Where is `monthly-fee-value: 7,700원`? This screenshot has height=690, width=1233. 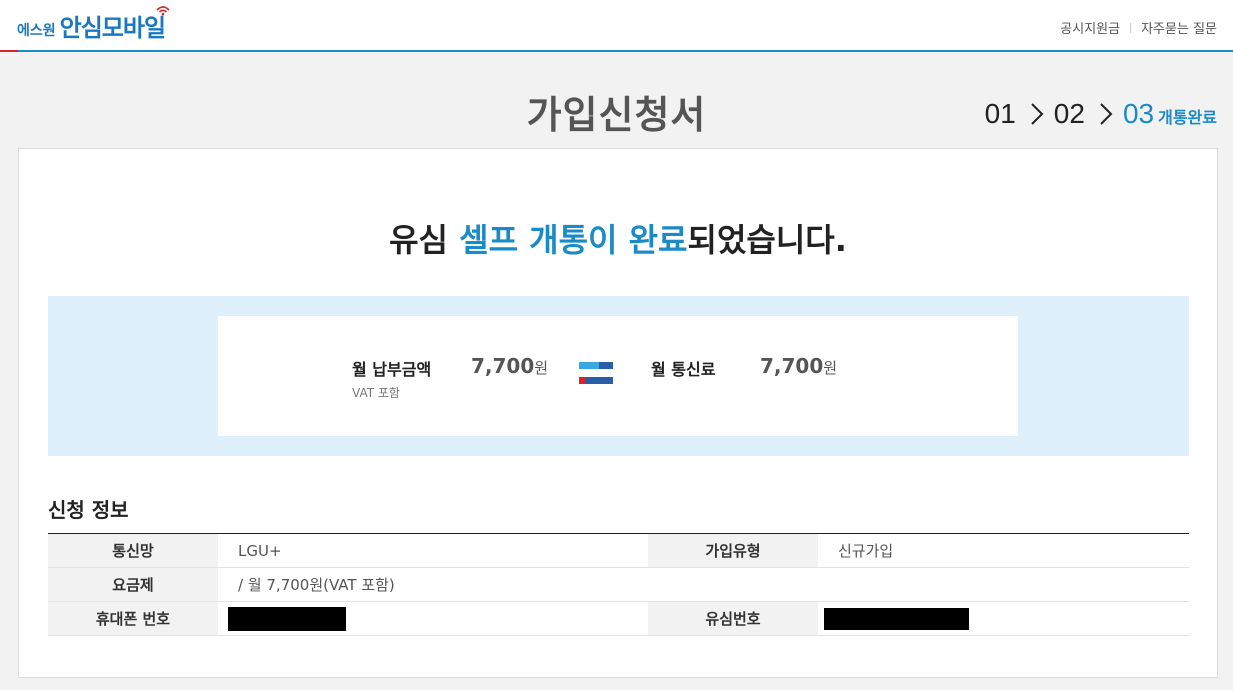 monthly-fee-value: 7,700원 is located at coordinates (799, 366).